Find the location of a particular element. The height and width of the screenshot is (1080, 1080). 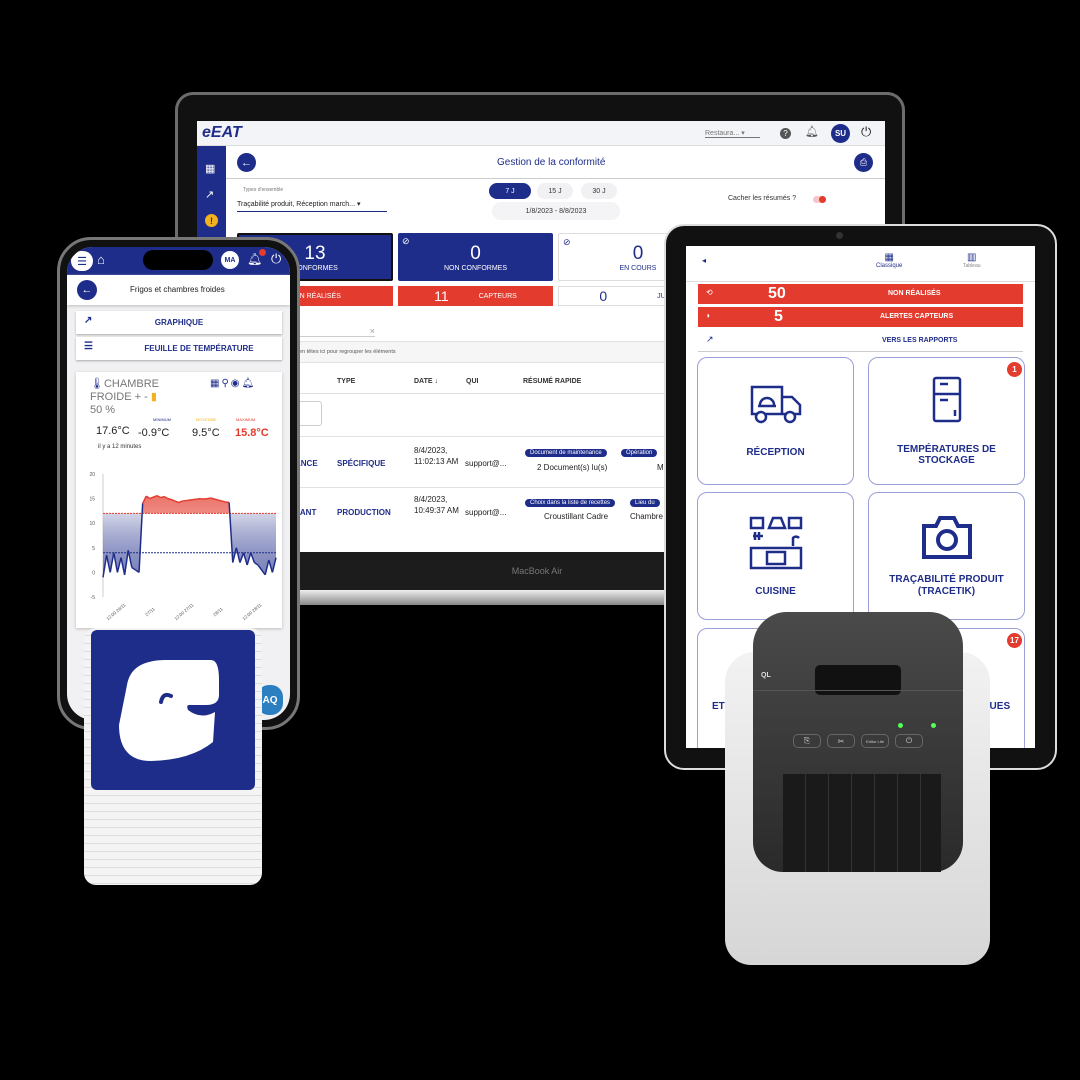

summary-value: M is located at coordinates (660, 467).